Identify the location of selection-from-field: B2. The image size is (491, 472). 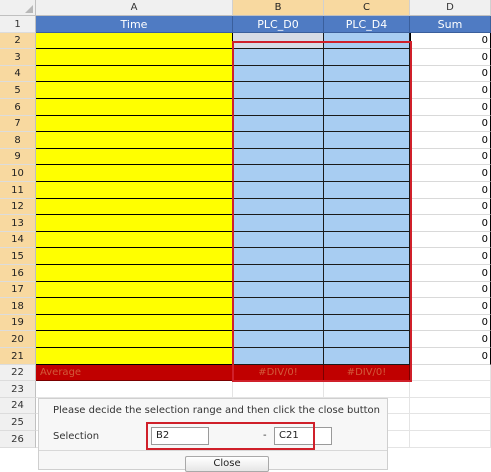
(180, 436).